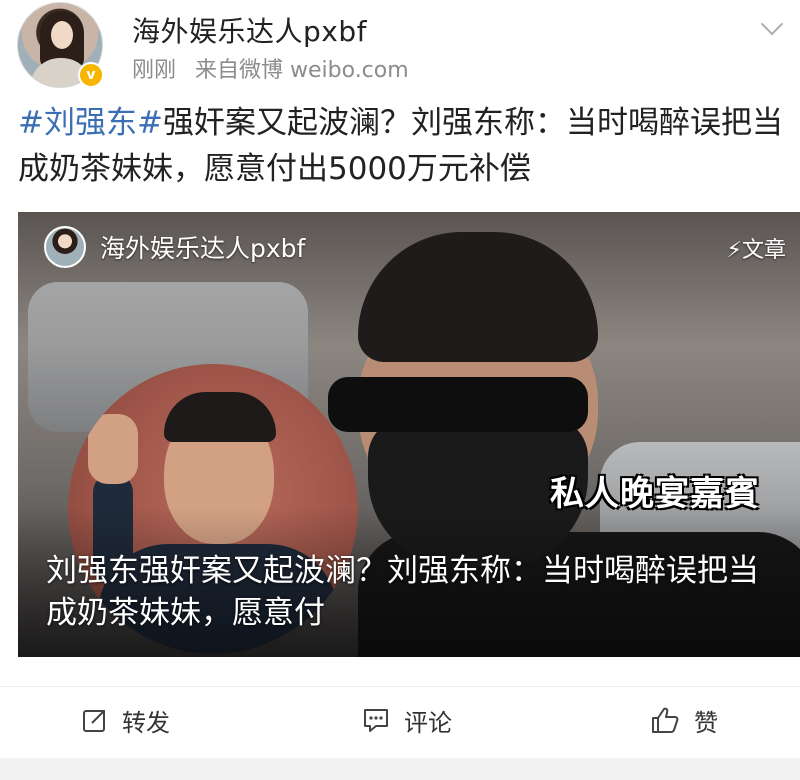 Image resolution: width=800 pixels, height=780 pixels. I want to click on card-header: 海外娱乐达人pxbf, so click(174, 247).